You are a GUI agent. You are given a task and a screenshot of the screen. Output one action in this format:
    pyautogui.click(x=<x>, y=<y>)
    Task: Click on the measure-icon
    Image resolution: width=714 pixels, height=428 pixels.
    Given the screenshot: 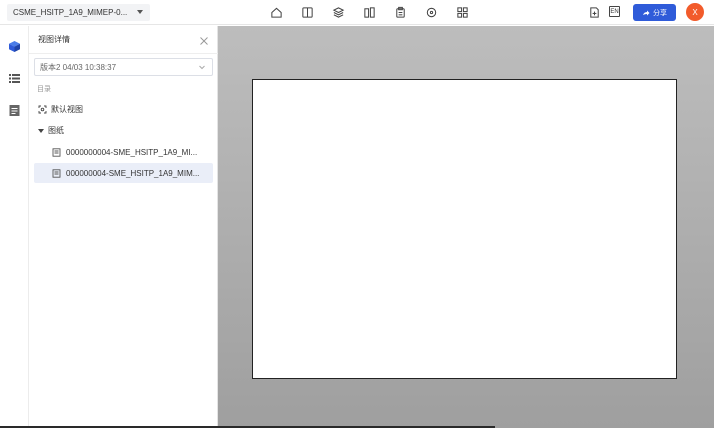 What is the action you would take?
    pyautogui.click(x=431, y=12)
    